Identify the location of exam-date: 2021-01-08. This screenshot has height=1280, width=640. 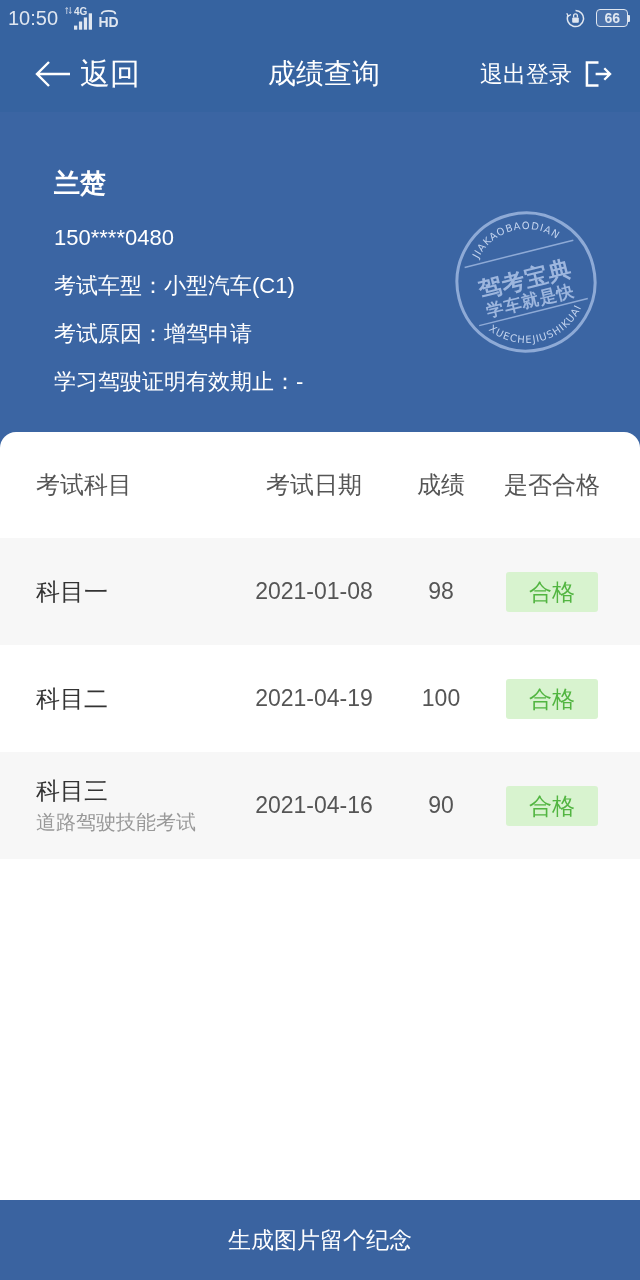
(314, 591).